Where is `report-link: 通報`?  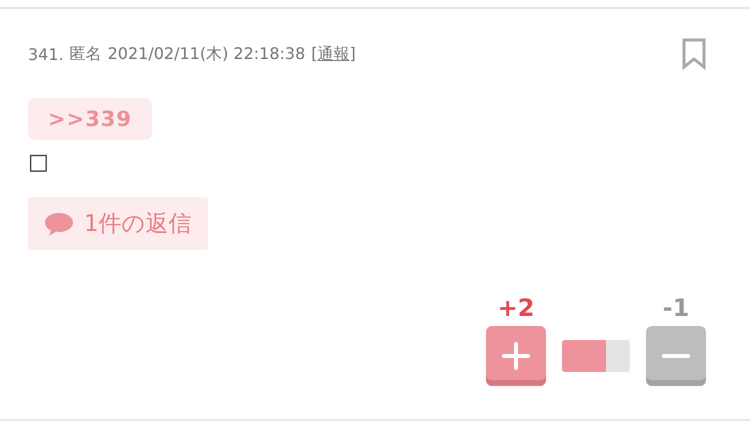 report-link: 通報 is located at coordinates (334, 54).